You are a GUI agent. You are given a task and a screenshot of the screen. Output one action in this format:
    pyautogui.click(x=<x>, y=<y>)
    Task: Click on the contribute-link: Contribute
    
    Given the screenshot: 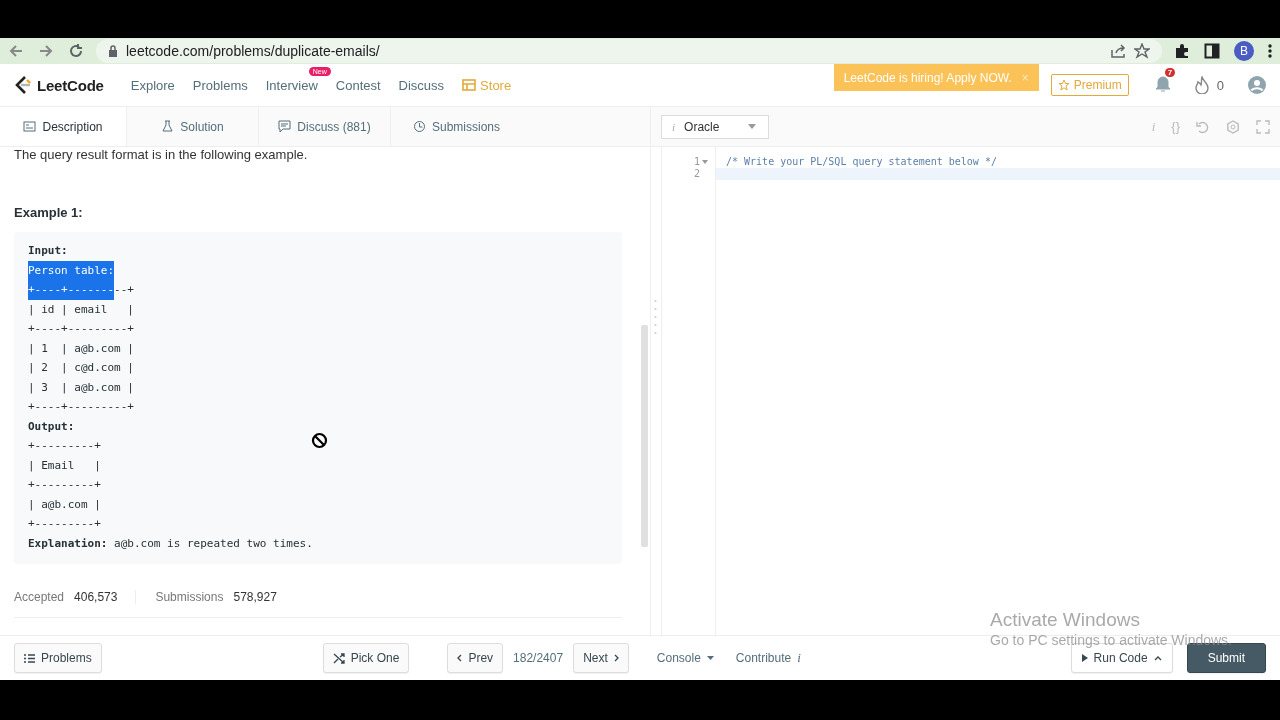 What is the action you would take?
    pyautogui.click(x=763, y=658)
    